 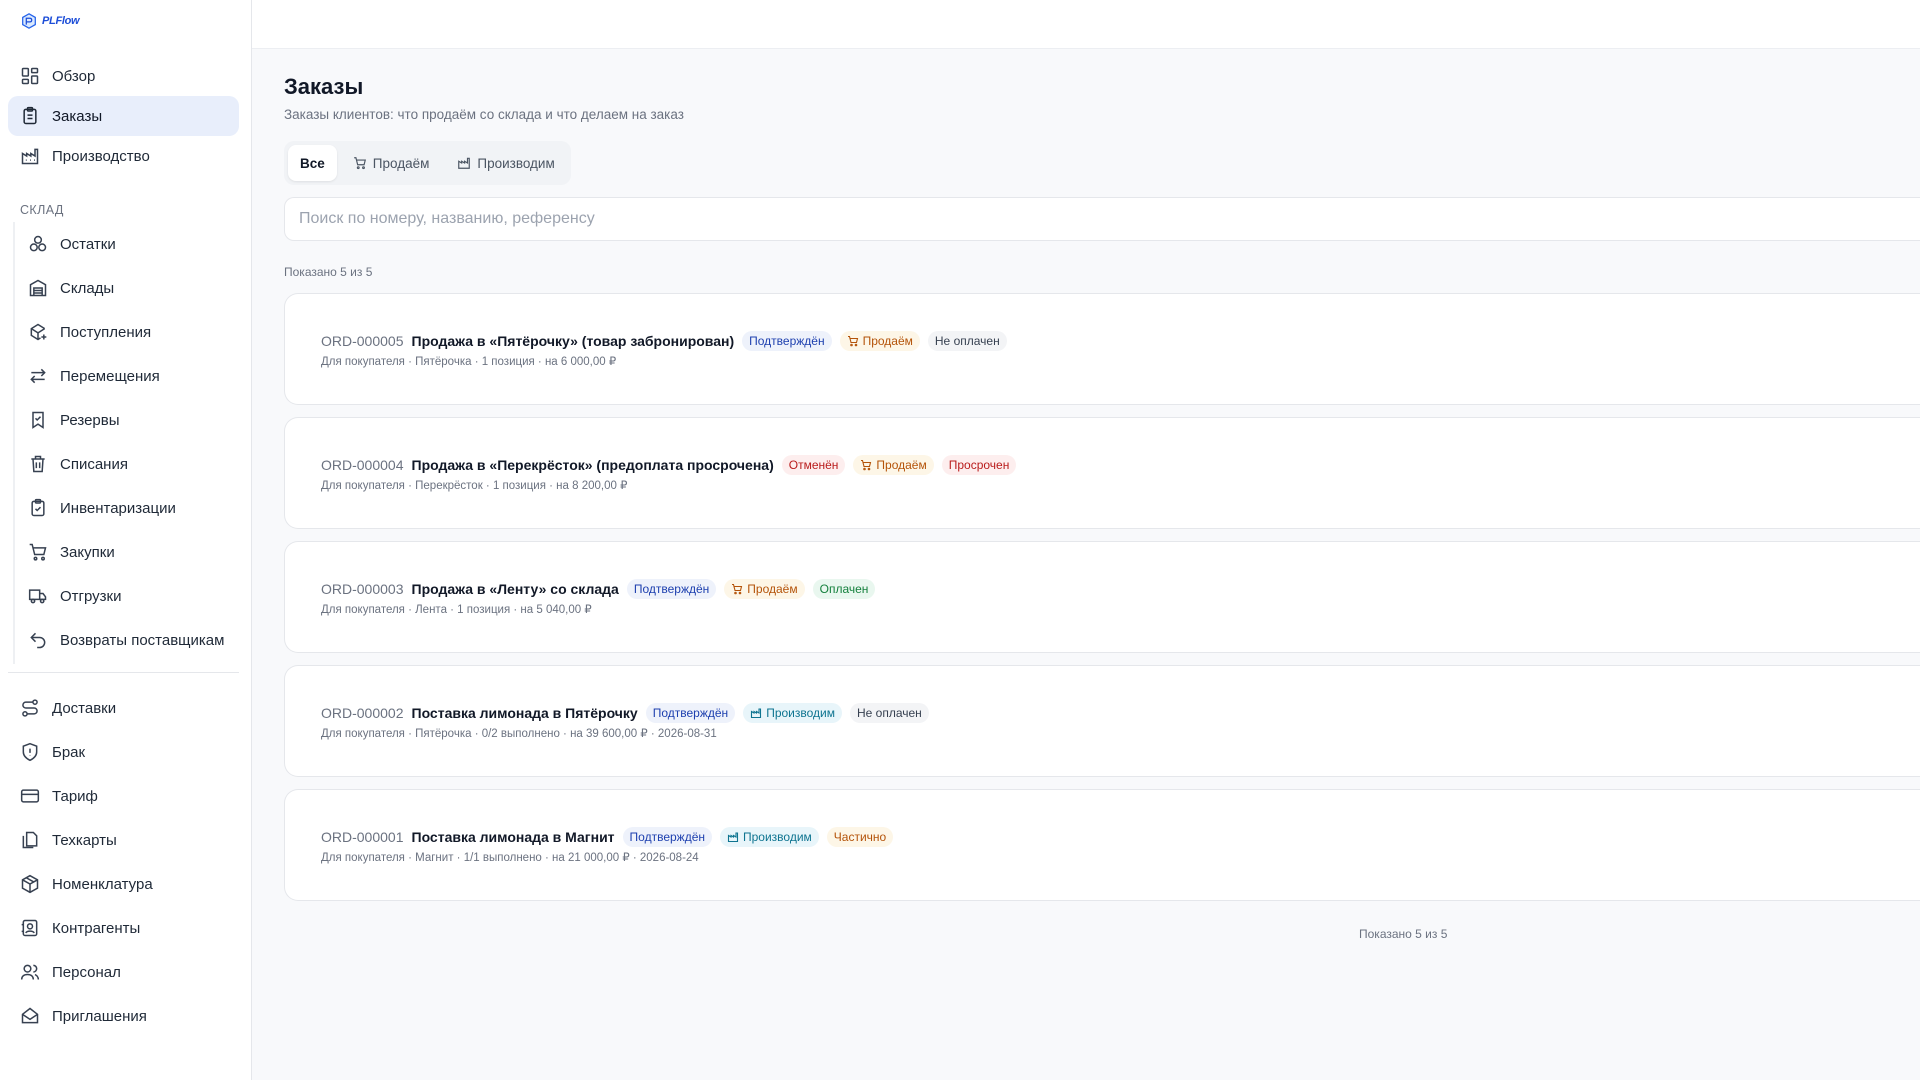 I want to click on badge-label: Отменён, so click(x=813, y=465).